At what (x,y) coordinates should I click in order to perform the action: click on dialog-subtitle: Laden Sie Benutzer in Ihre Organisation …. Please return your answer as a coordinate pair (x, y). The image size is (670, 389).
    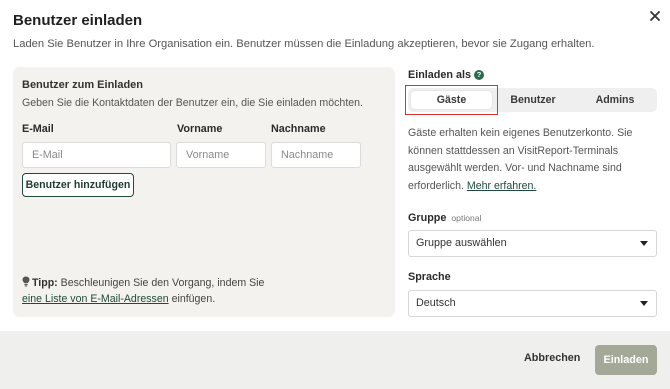
    Looking at the image, I should click on (304, 44).